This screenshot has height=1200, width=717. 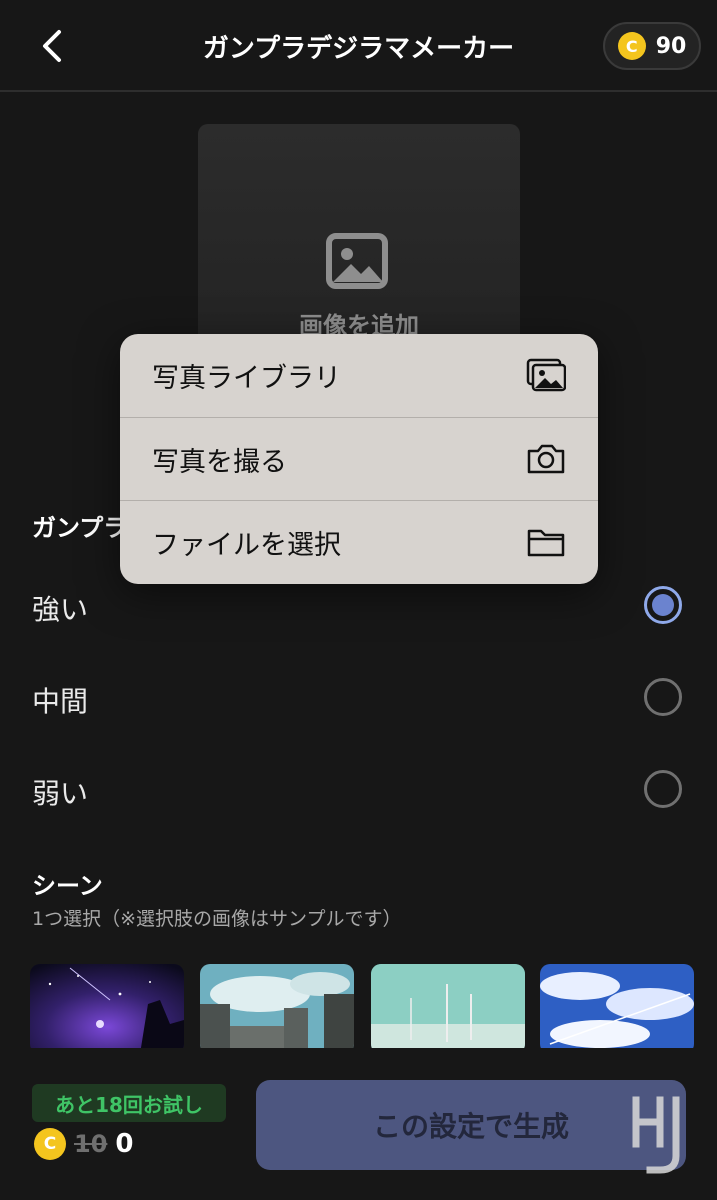 I want to click on menu-item-label: ファイルを選択, so click(x=246, y=545).